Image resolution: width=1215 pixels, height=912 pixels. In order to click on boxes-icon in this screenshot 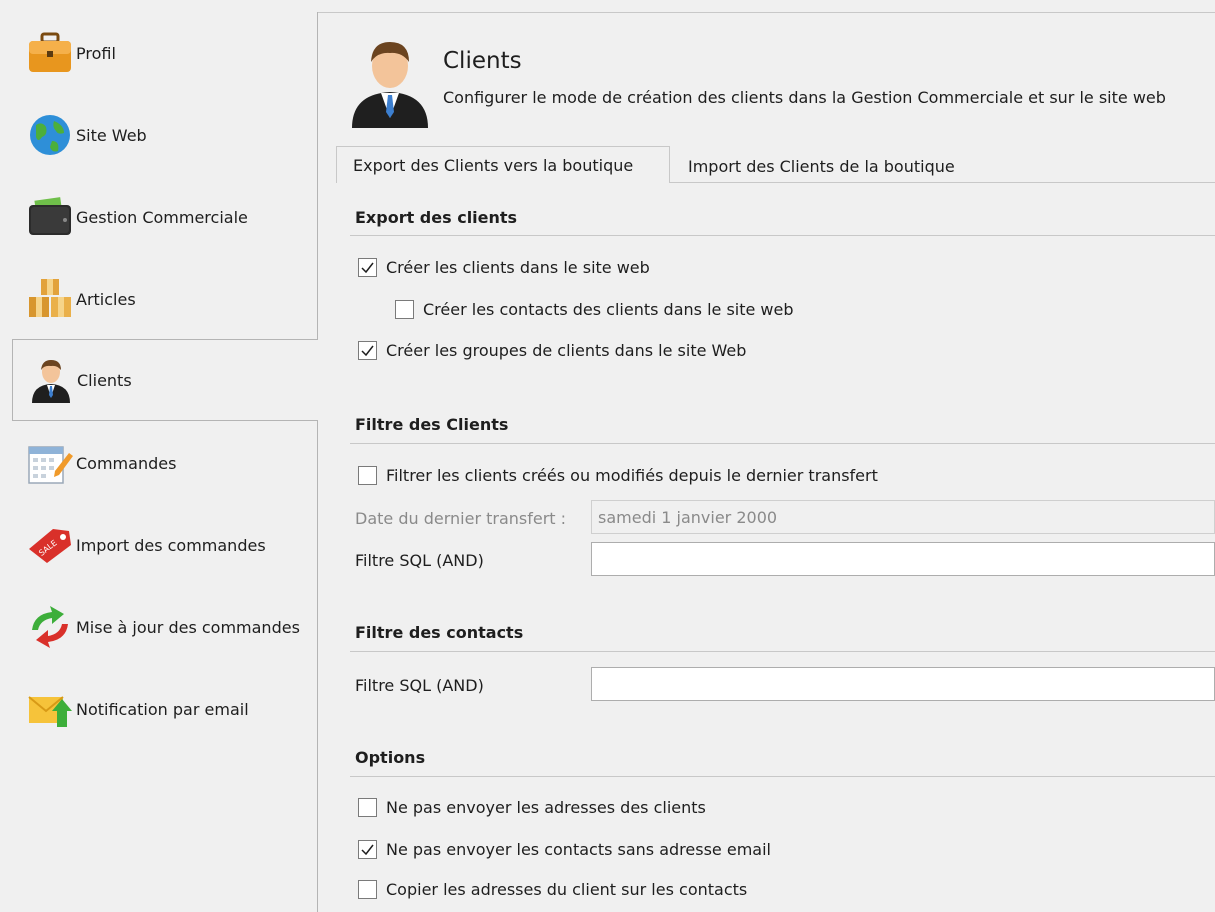, I will do `click(50, 299)`.